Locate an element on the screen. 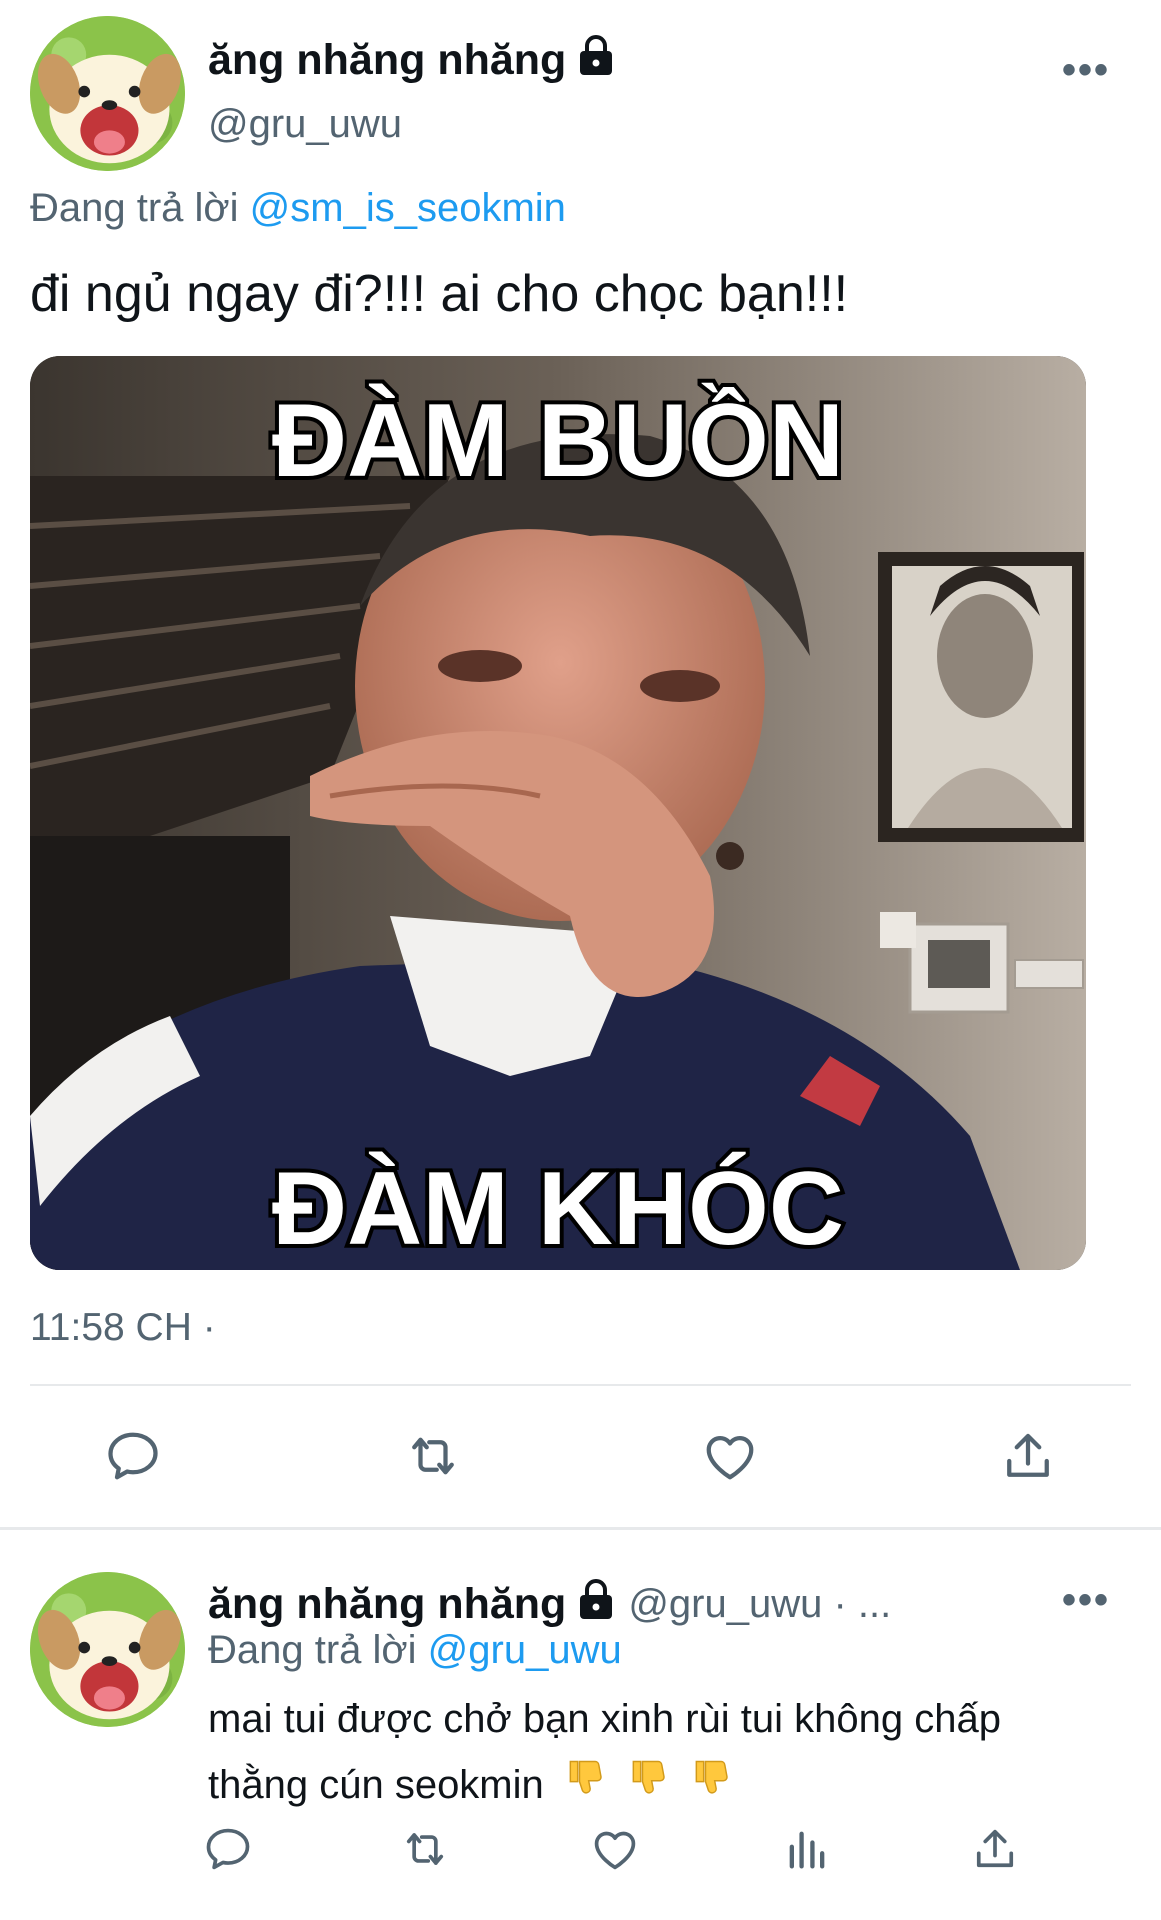  replying-to-mention: @sm_is_seokmin is located at coordinates (408, 208).